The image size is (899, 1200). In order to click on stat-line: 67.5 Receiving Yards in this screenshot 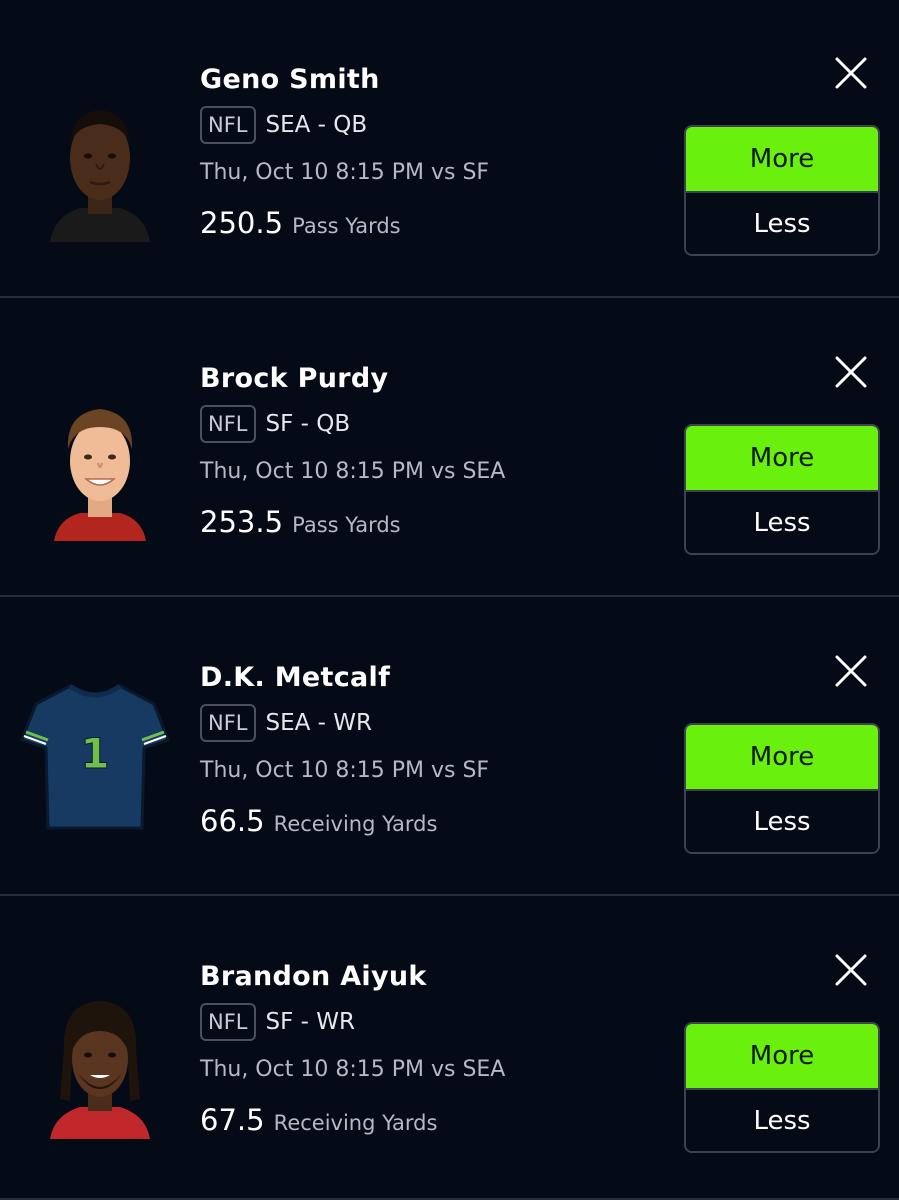, I will do `click(318, 1120)`.